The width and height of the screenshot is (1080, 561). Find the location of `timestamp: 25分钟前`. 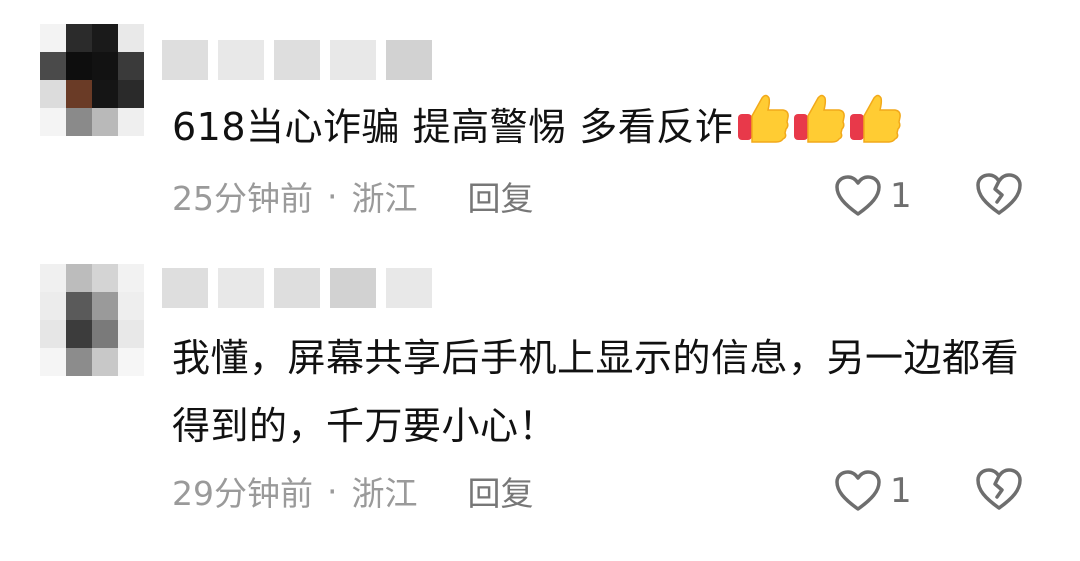

timestamp: 25分钟前 is located at coordinates (242, 198).